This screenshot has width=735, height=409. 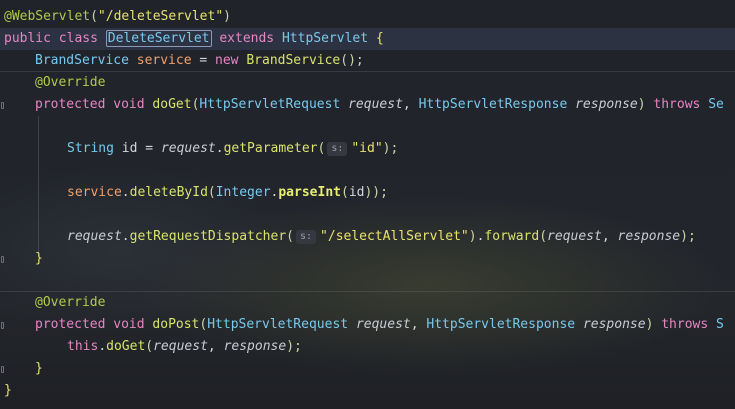 What do you see at coordinates (367, 347) in the screenshot?
I see `code-line-16: this.doGet(request, response);` at bounding box center [367, 347].